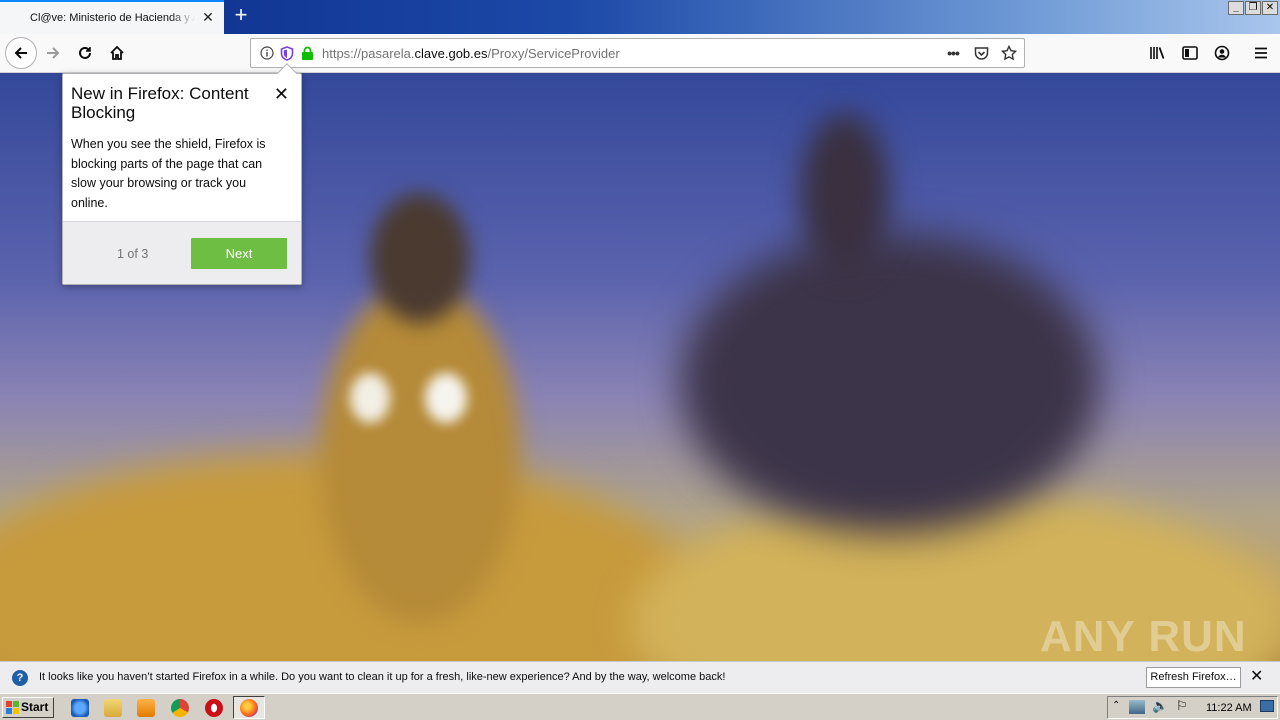 The width and height of the screenshot is (1280, 720). What do you see at coordinates (307, 53) in the screenshot?
I see `lock-icon` at bounding box center [307, 53].